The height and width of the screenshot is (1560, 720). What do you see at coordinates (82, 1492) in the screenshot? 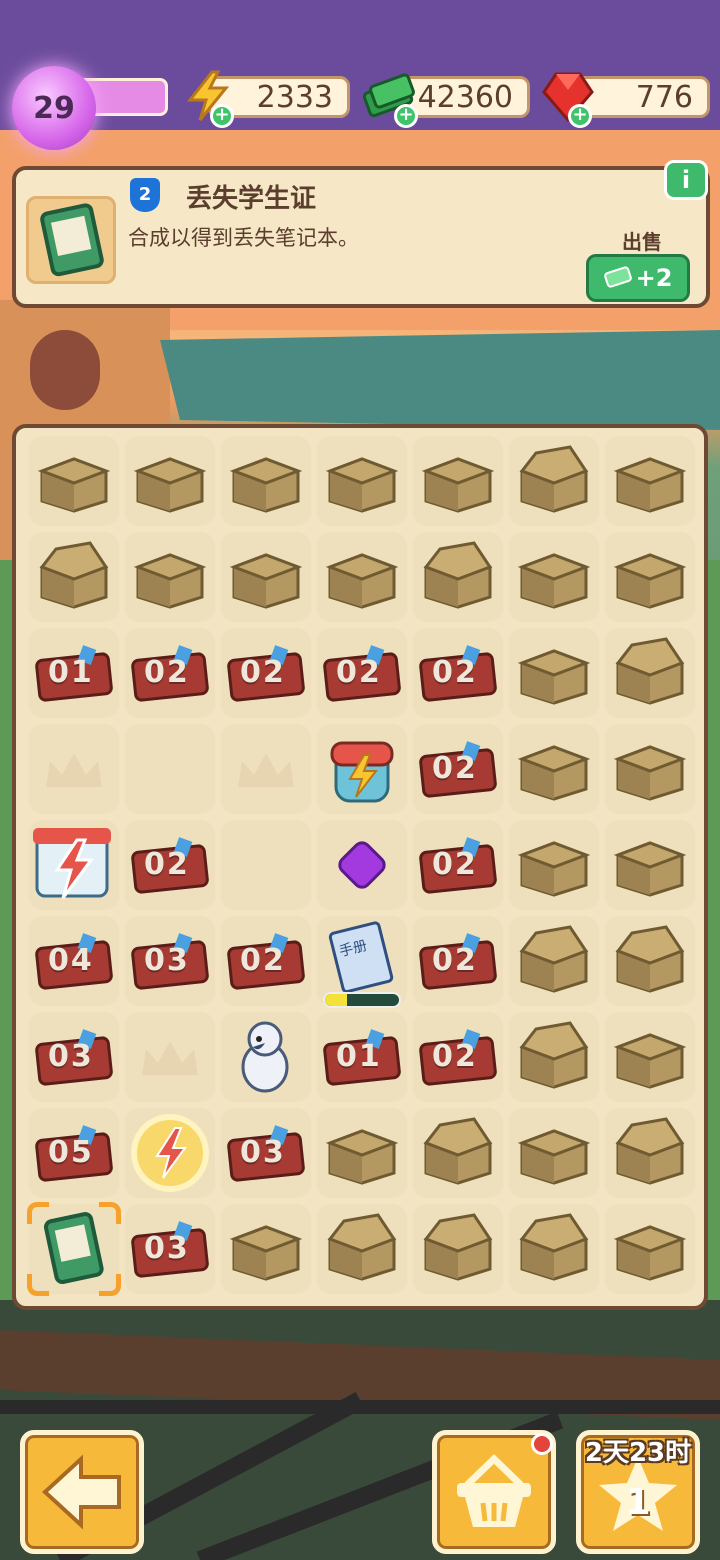
I see `back-button` at bounding box center [82, 1492].